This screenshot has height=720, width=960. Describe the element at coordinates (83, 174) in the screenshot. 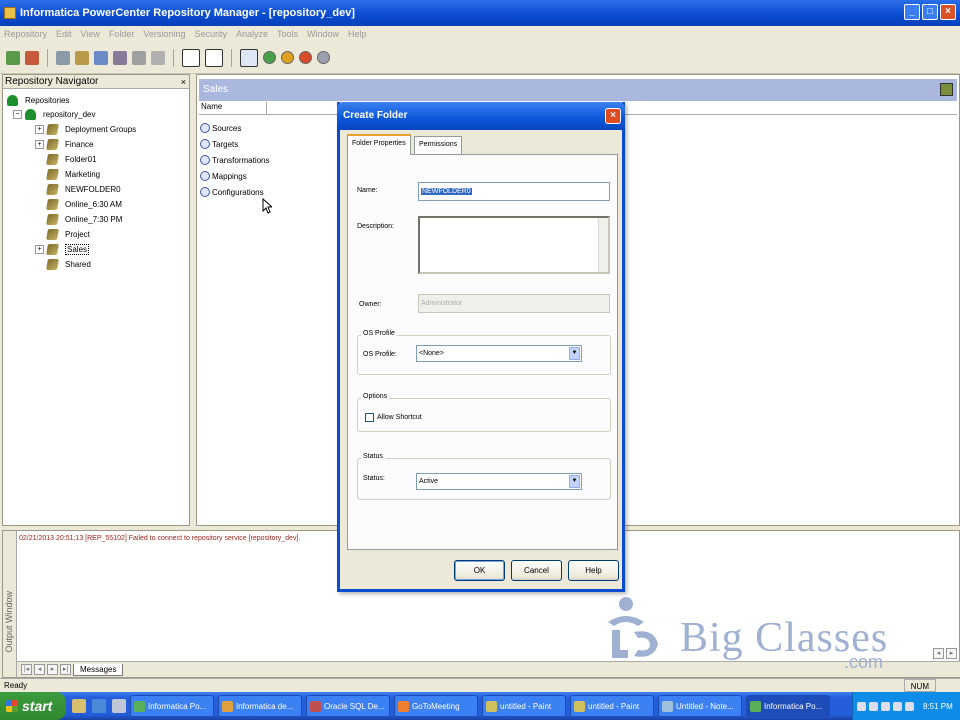

I see `tree-item-label: Marketing` at that location.